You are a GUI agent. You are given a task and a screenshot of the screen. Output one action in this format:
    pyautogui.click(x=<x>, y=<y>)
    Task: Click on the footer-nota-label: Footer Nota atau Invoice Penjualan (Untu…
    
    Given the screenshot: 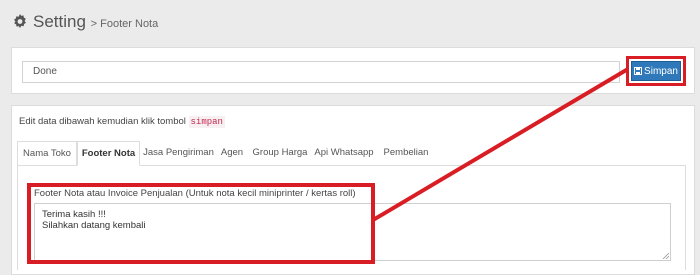 What is the action you would take?
    pyautogui.click(x=195, y=193)
    